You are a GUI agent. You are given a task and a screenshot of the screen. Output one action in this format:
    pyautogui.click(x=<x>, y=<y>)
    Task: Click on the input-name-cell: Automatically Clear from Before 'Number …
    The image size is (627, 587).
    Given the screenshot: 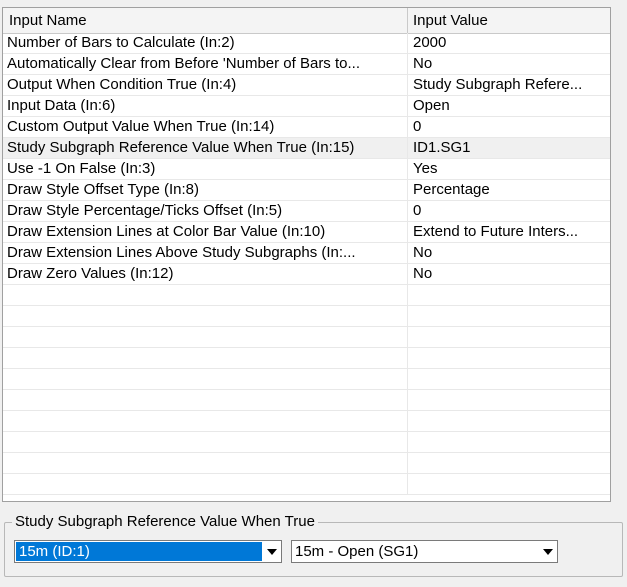 What is the action you would take?
    pyautogui.click(x=205, y=64)
    